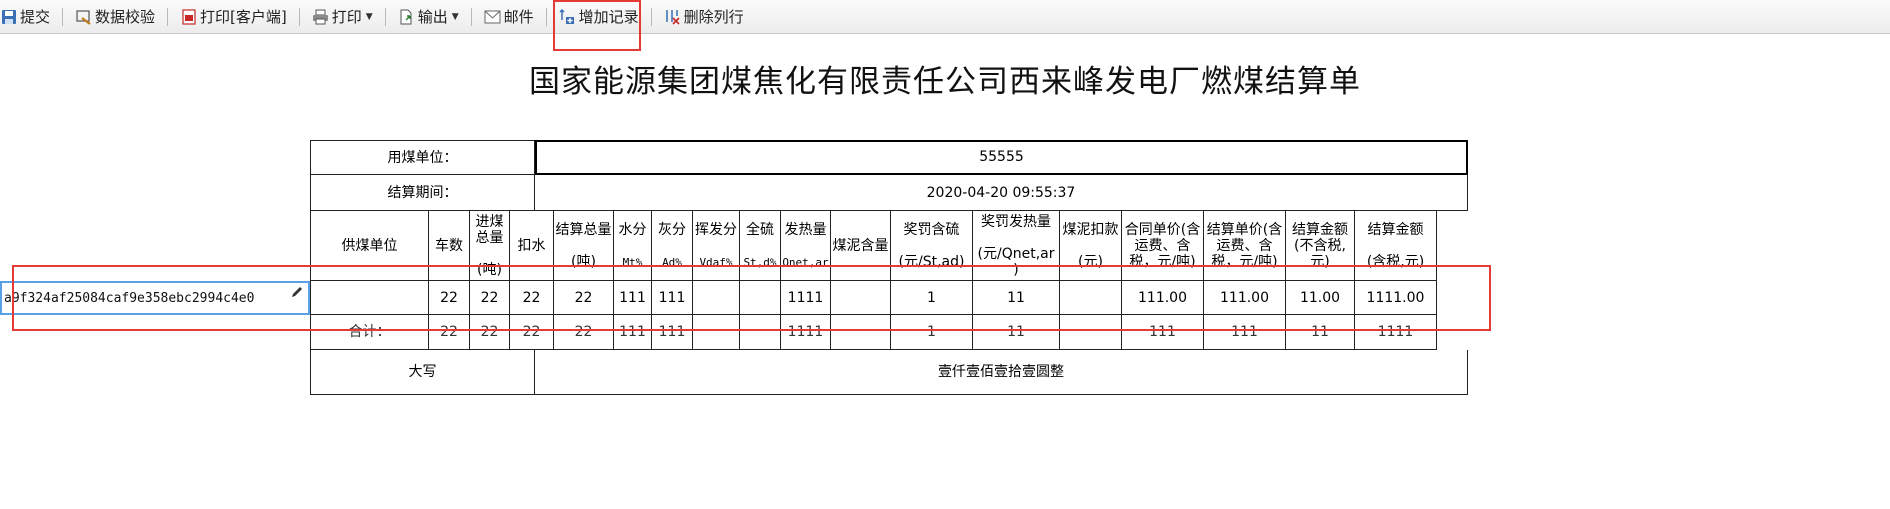  I want to click on column-header-label: 供煤单位, so click(369, 245).